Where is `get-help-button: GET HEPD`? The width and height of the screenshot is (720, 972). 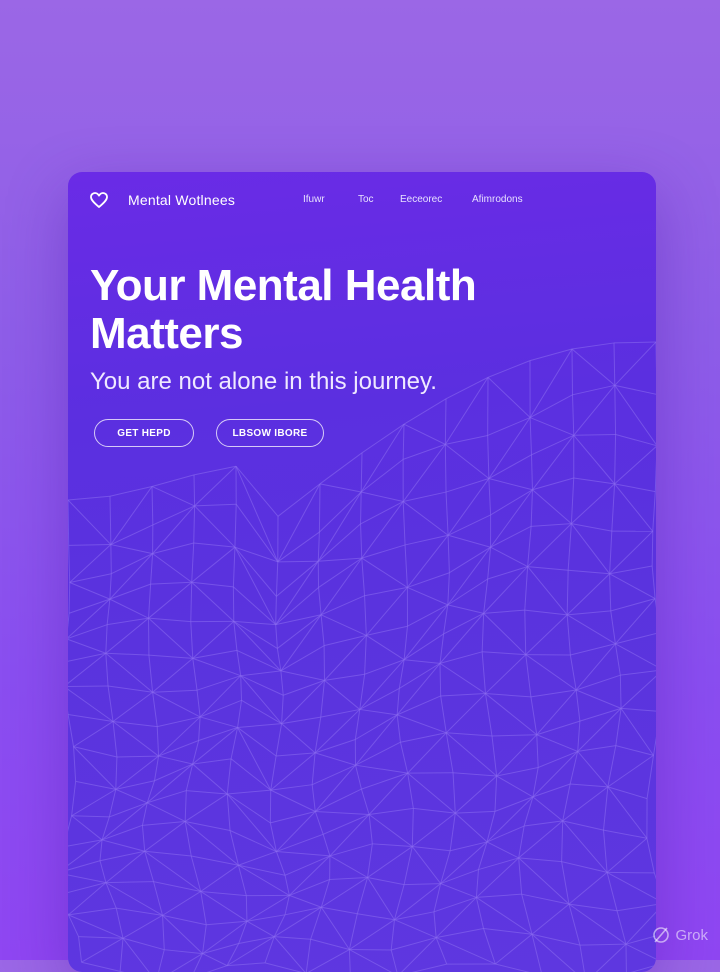 get-help-button: GET HEPD is located at coordinates (144, 433).